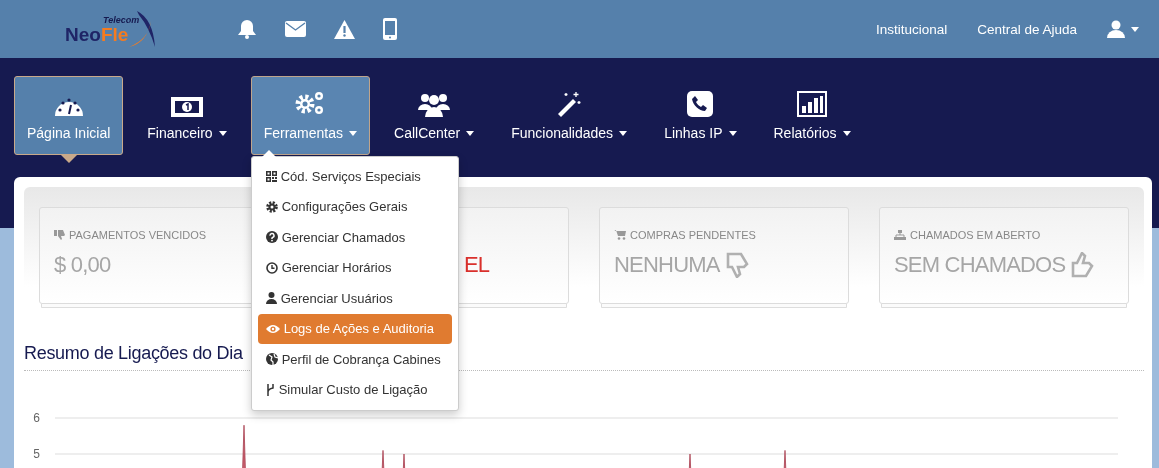  What do you see at coordinates (975, 235) in the screenshot?
I see `card-label: CHAMADOS EM ABERTO` at bounding box center [975, 235].